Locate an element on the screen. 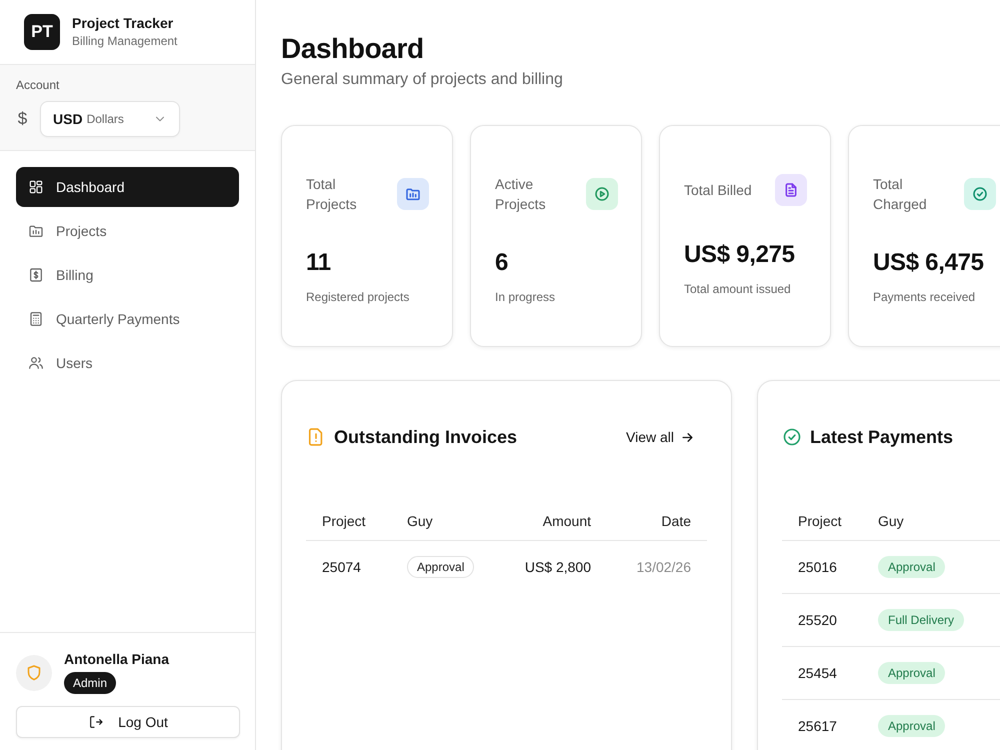  table-cell: 25617 is located at coordinates (817, 726).